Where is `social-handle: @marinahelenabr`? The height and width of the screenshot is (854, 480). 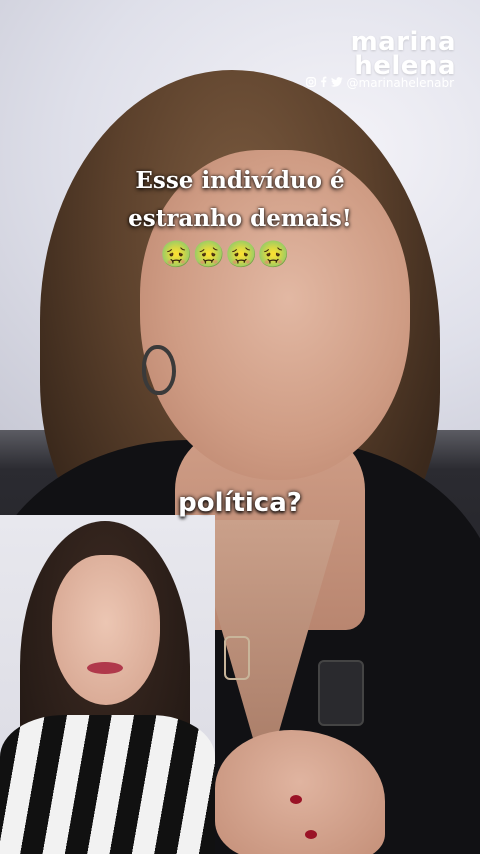
social-handle: @marinahelenabr is located at coordinates (400, 83).